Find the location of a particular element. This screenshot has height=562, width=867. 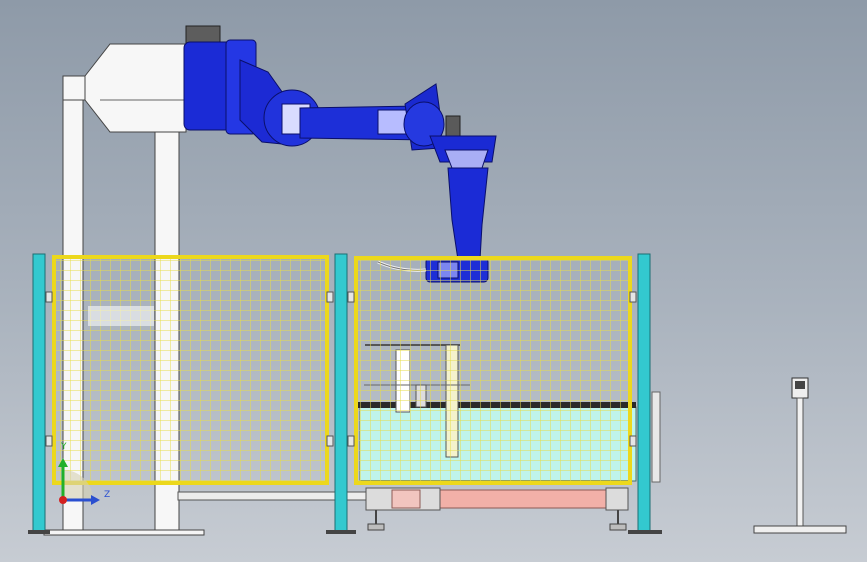

base-rail-slider is located at coordinates (525, 499).